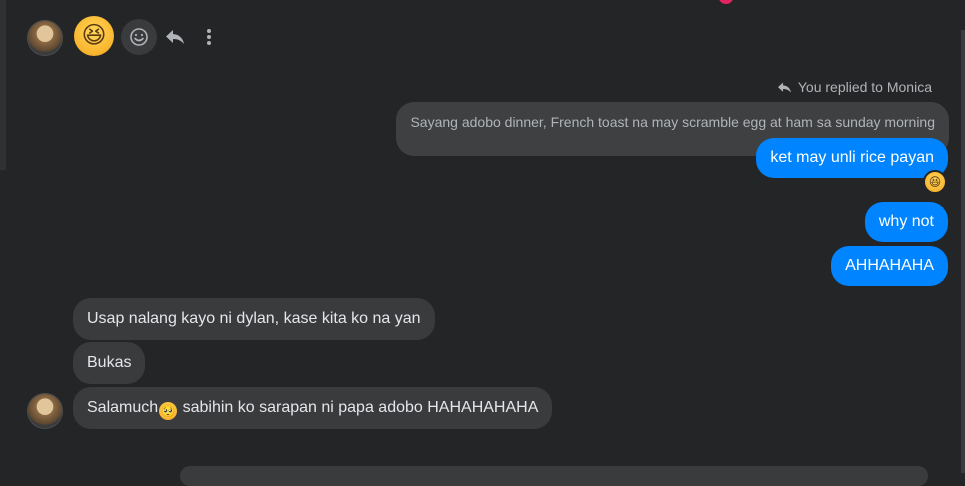 This screenshot has width=965, height=486. I want to click on left-scroll-edge, so click(3, 85).